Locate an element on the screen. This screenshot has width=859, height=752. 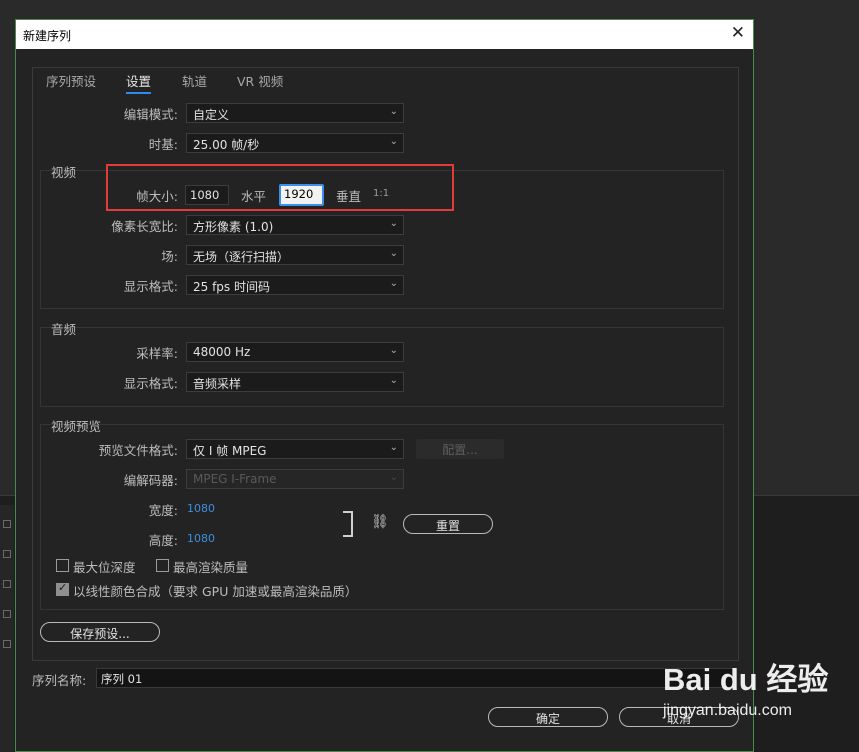
linear-color-checkbox is located at coordinates (62, 588).